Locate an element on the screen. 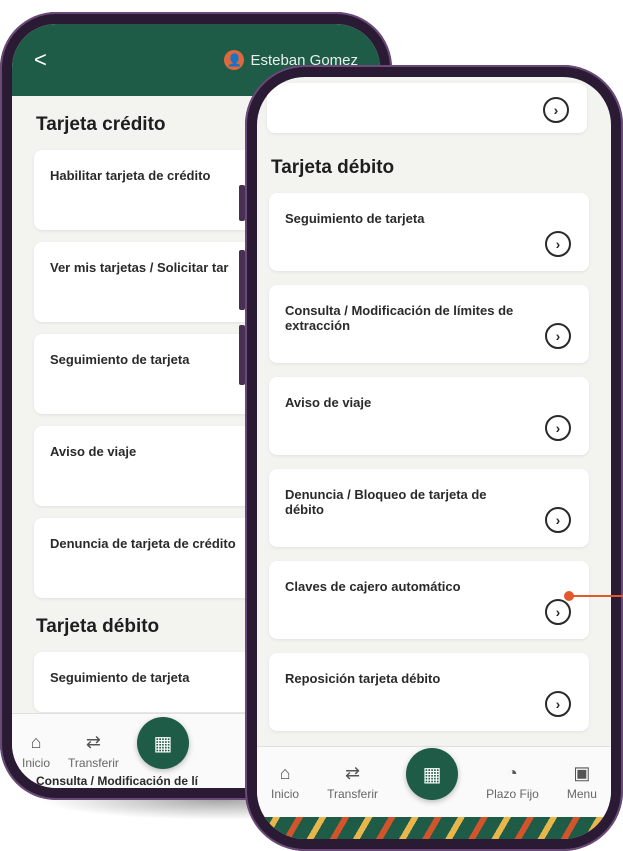 The image size is (623, 851). user-icon: 👤 is located at coordinates (234, 60).